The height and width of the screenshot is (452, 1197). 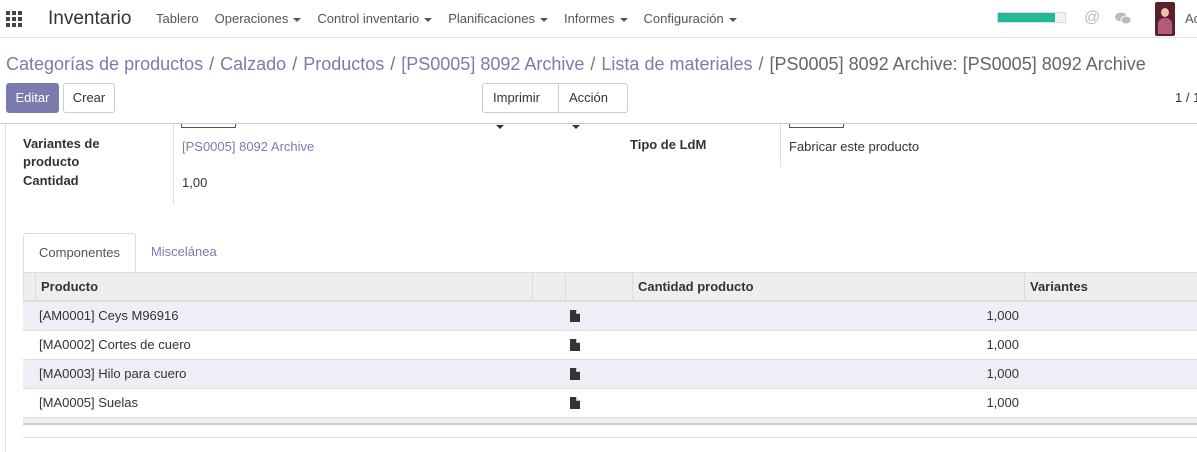 What do you see at coordinates (492, 64) in the screenshot?
I see `breadcrumb-link-product: [PS0005] 8092 Archive` at bounding box center [492, 64].